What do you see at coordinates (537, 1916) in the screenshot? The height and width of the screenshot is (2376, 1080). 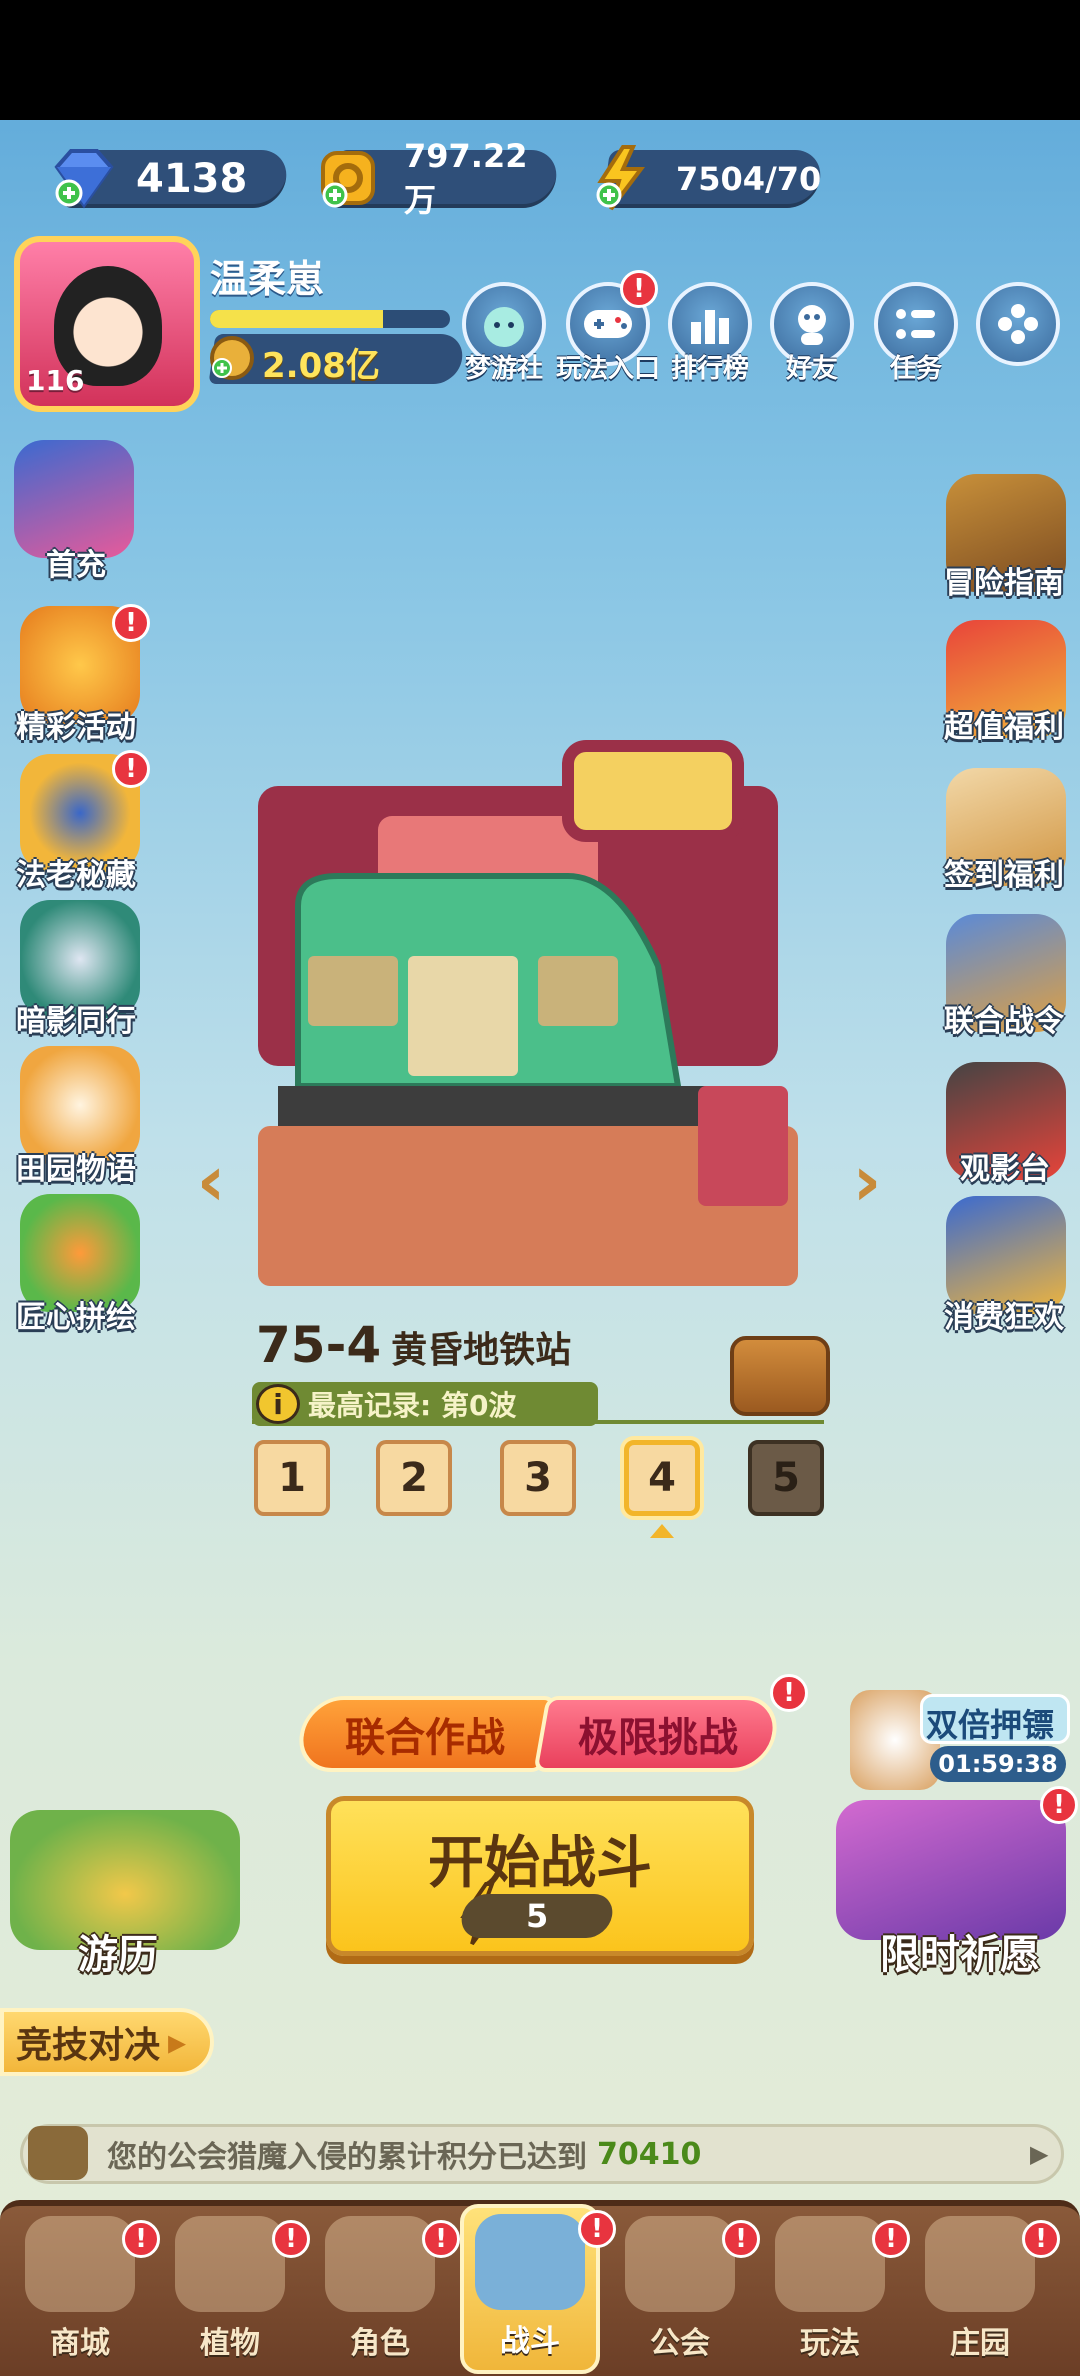 I see `energy-cost: 5` at bounding box center [537, 1916].